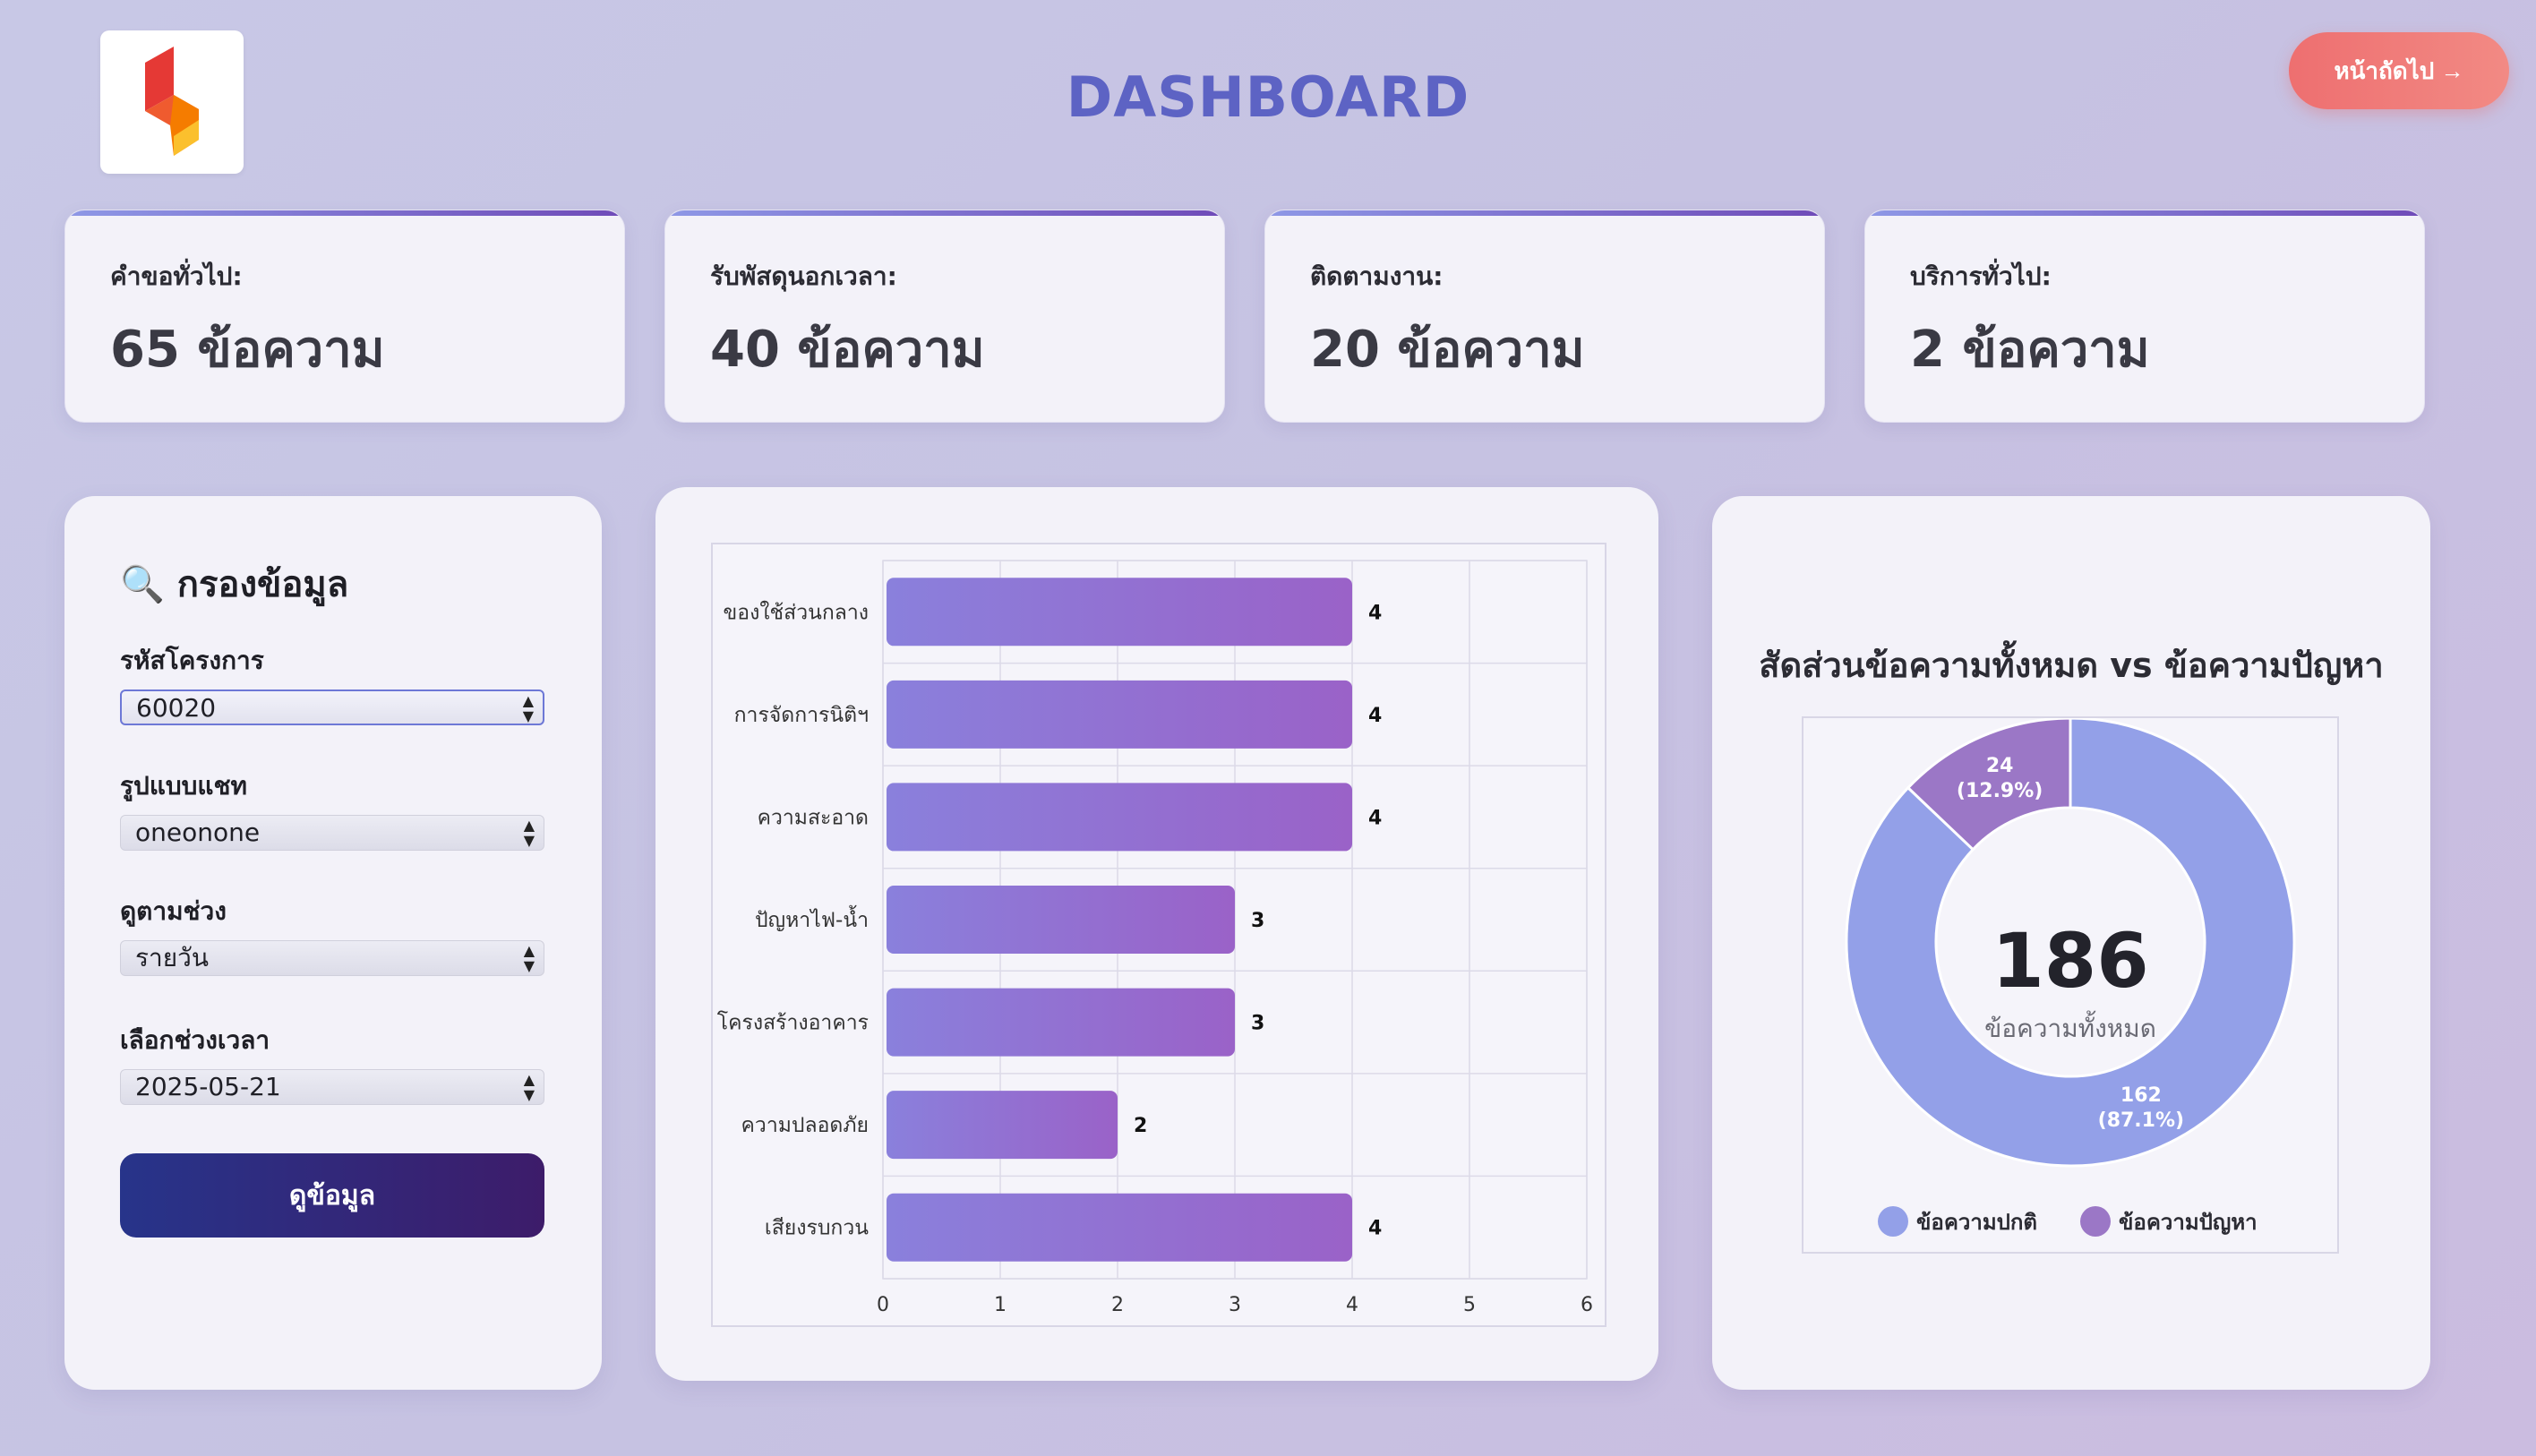  I want to click on x-tick-label: 0, so click(883, 1305).